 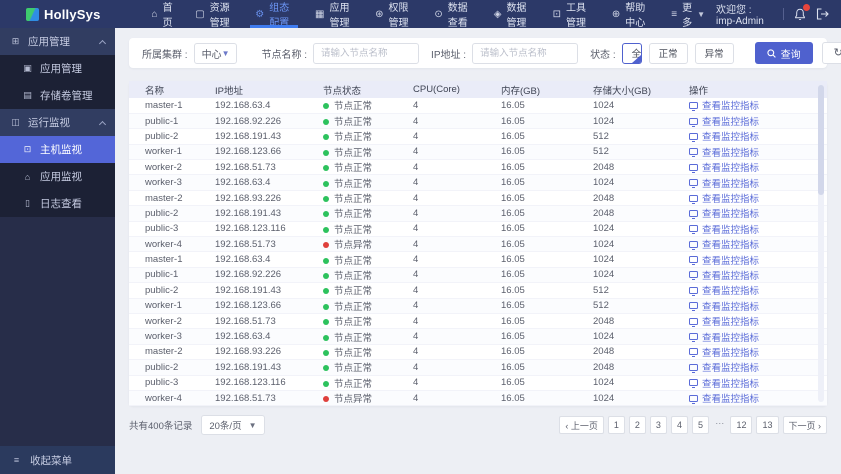 I want to click on nav-item-data-manage: ◈ 数据管理, so click(x=512, y=14).